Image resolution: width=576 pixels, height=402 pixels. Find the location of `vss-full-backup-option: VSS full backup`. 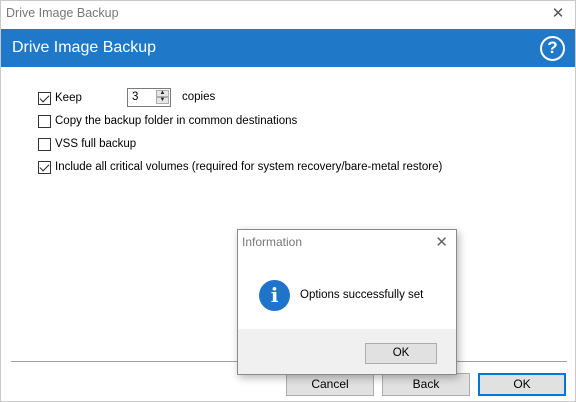

vss-full-backup-option: VSS full backup is located at coordinates (87, 144).